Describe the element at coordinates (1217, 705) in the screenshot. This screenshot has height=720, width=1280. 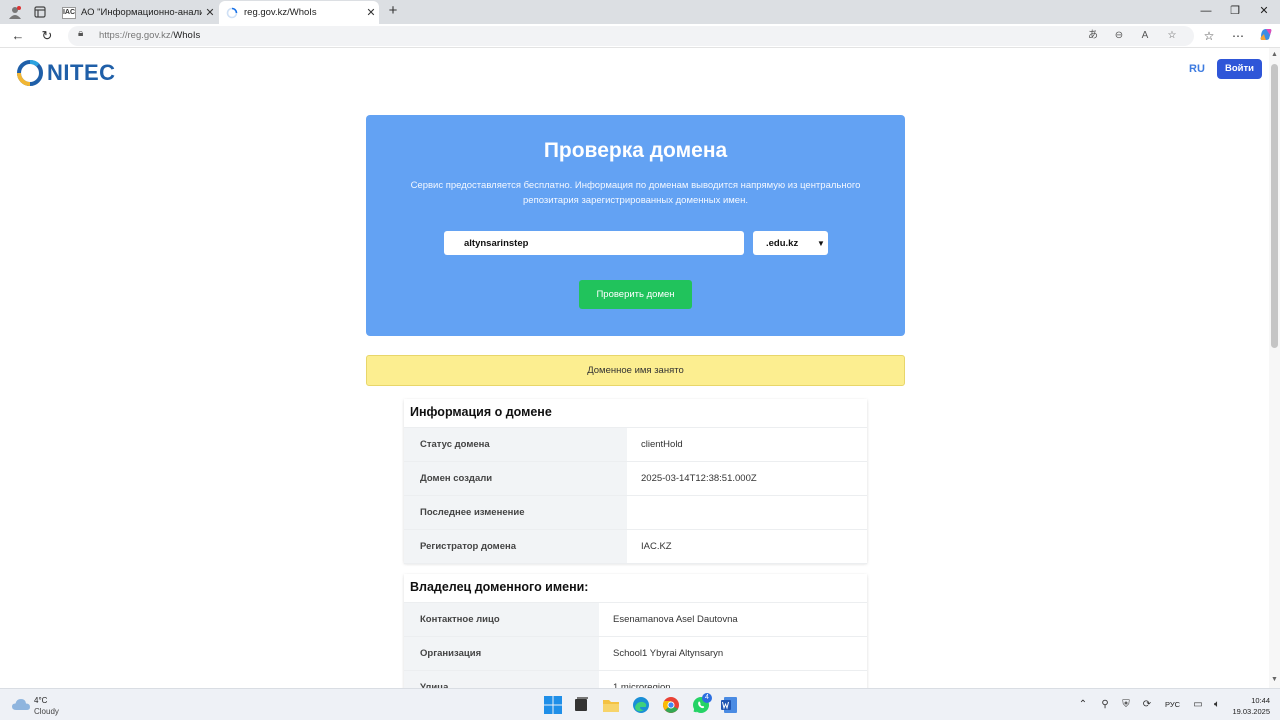
I see `volume-icon: 🔈︎` at that location.